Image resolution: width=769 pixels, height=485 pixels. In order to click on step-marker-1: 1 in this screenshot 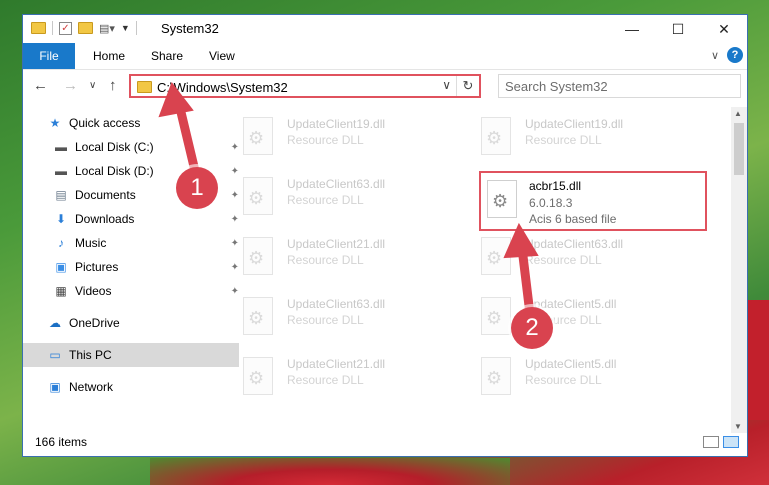, I will do `click(197, 188)`.